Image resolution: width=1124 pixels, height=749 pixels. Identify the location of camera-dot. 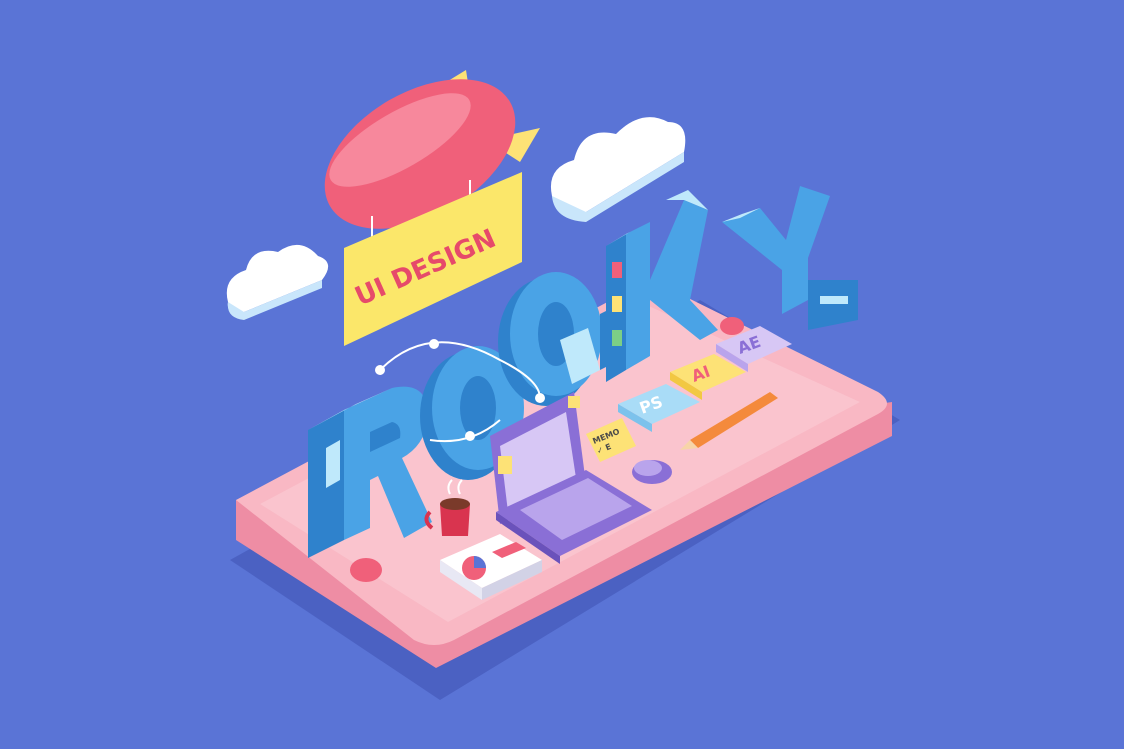
(732, 326).